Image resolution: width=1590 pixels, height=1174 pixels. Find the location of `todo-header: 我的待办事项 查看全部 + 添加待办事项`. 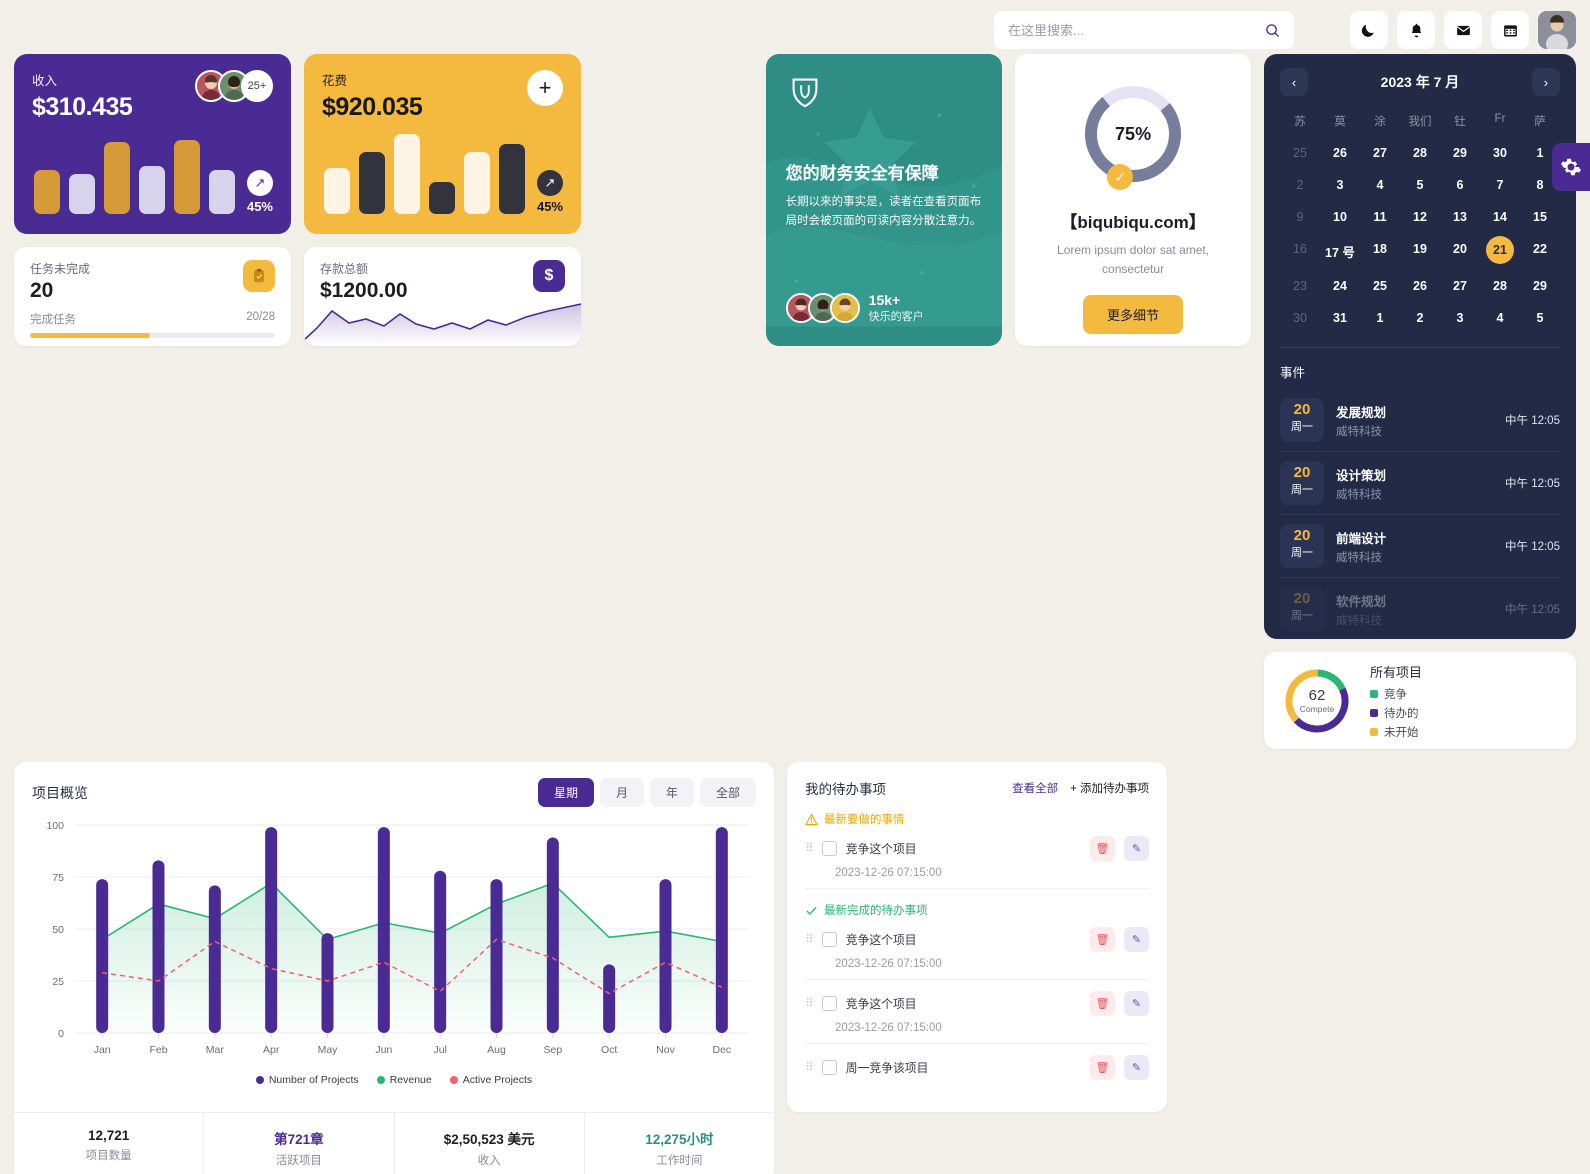

todo-header: 我的待办事项 查看全部 + 添加待办事项 is located at coordinates (977, 788).